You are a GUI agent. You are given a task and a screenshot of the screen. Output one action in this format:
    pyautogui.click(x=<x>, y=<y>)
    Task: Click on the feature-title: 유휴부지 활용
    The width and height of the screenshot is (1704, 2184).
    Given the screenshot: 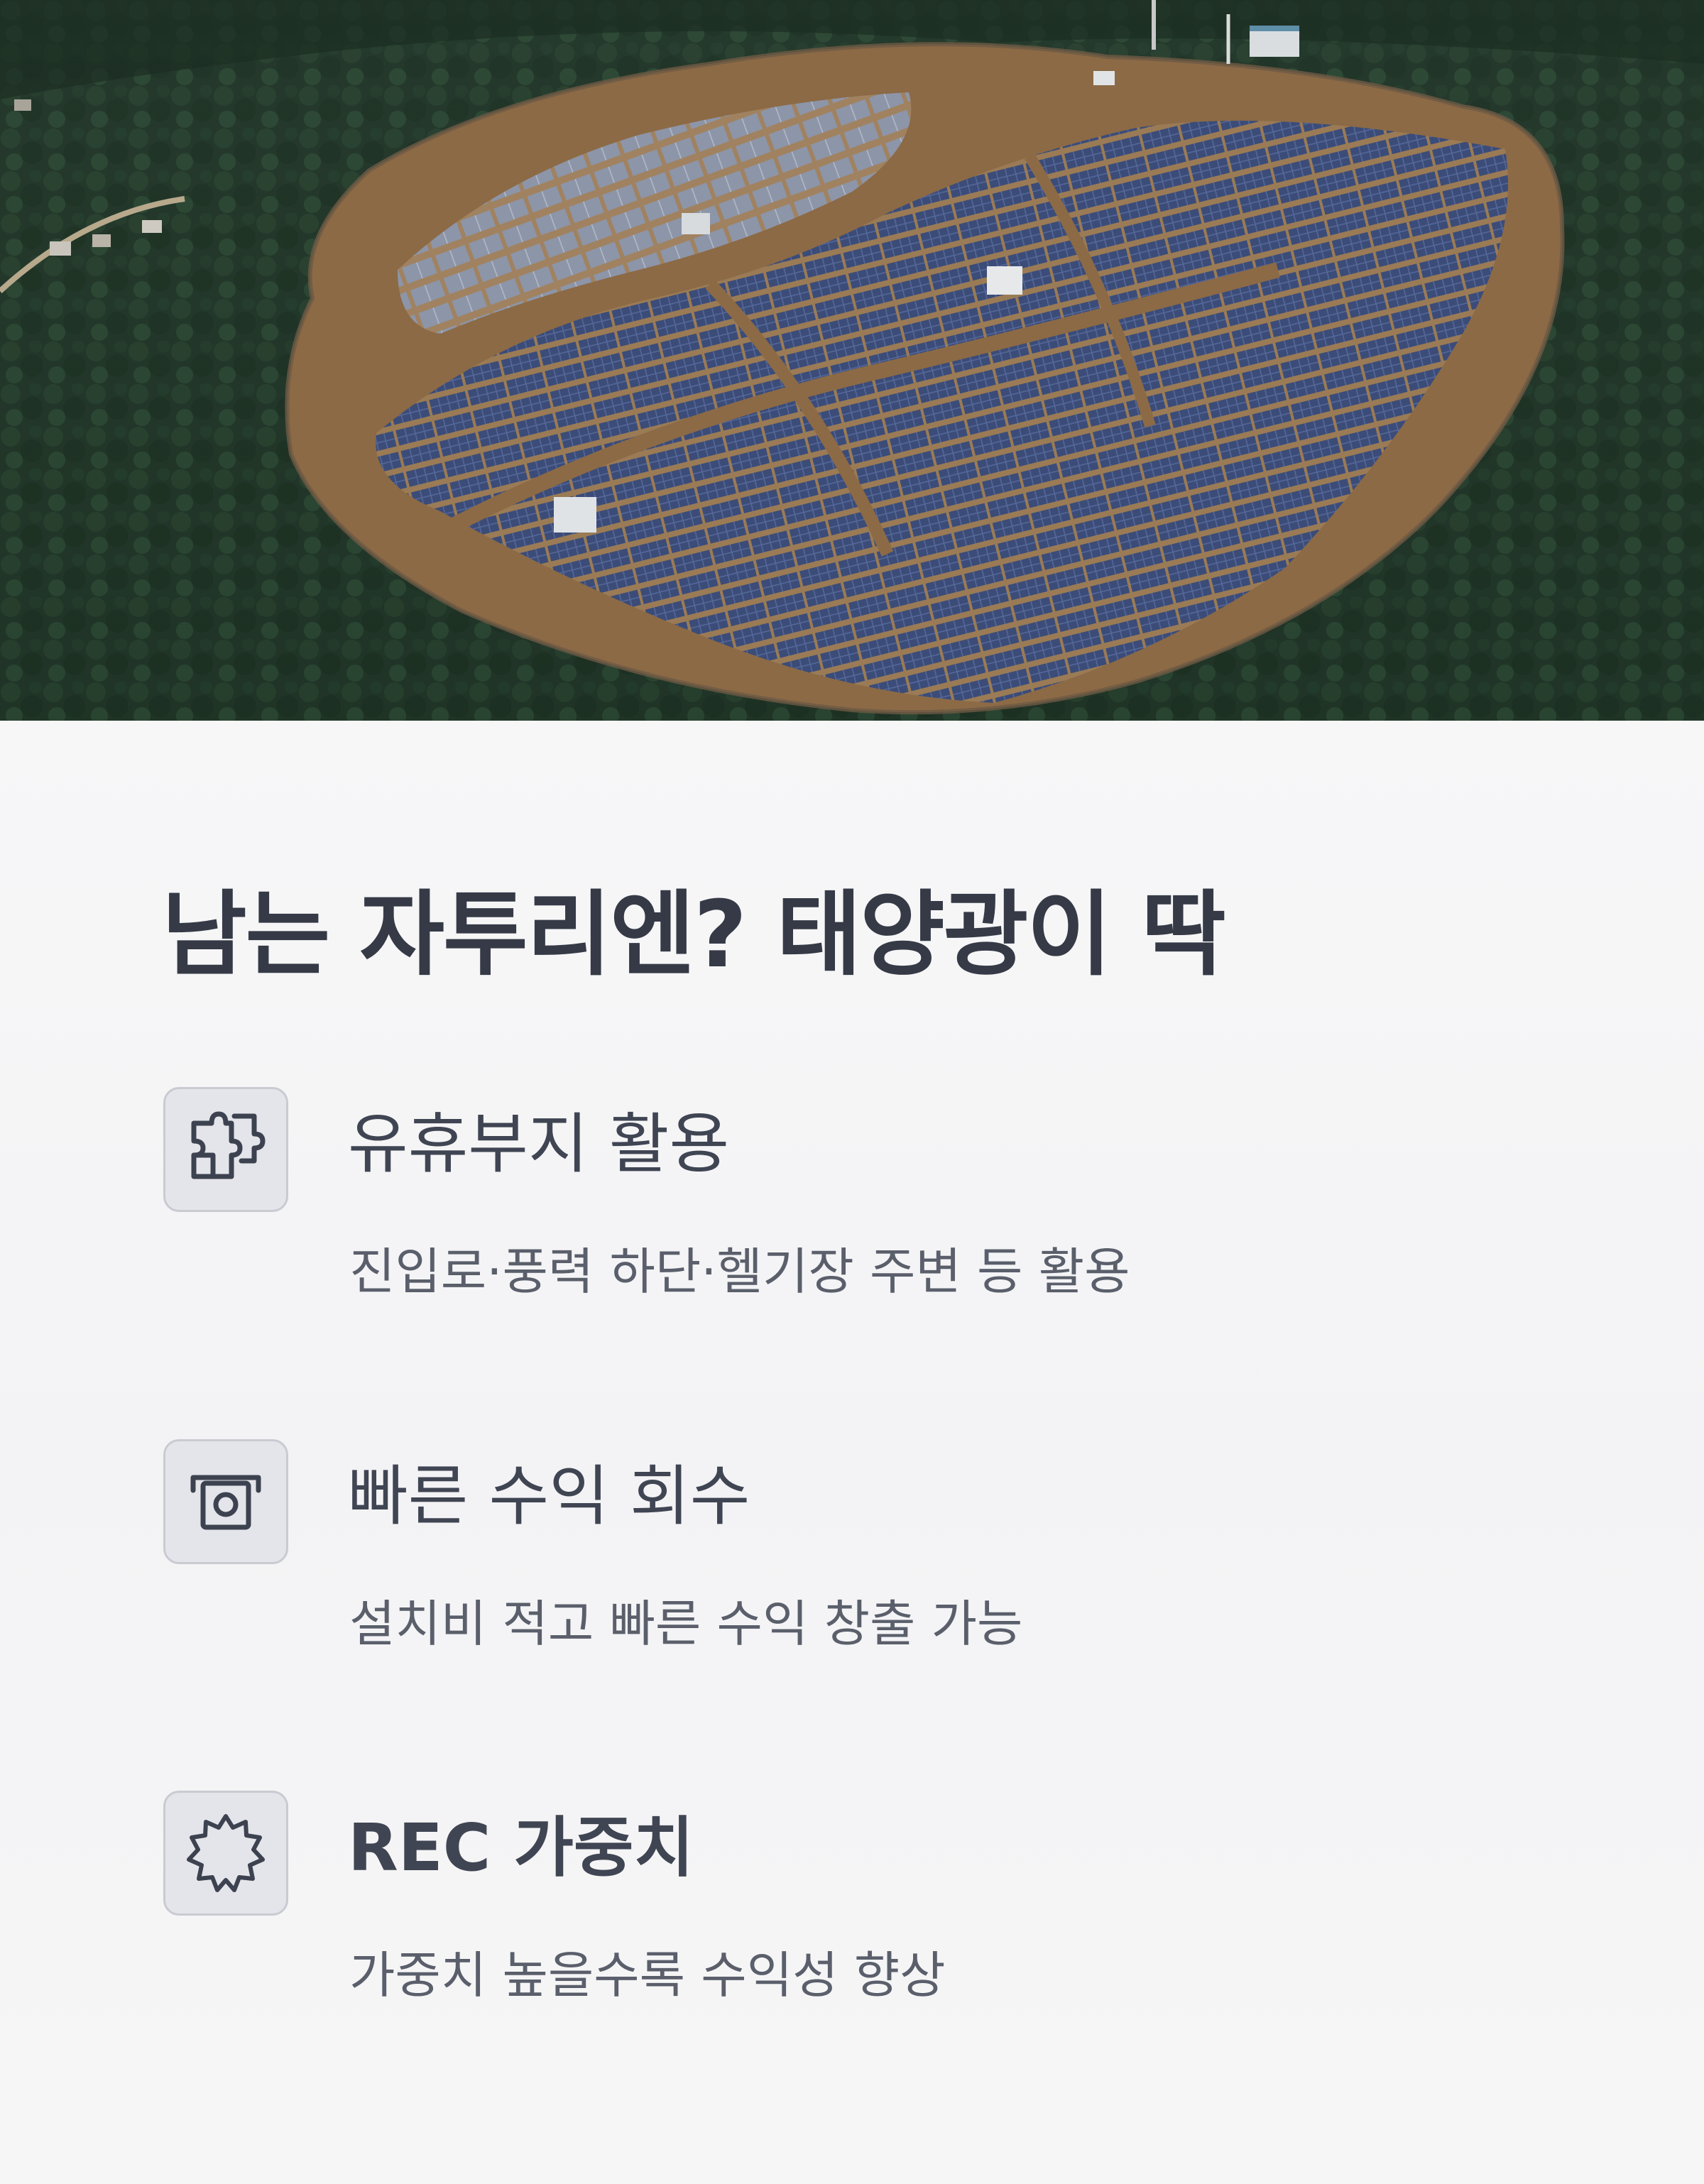 What is the action you would take?
    pyautogui.click(x=539, y=1144)
    